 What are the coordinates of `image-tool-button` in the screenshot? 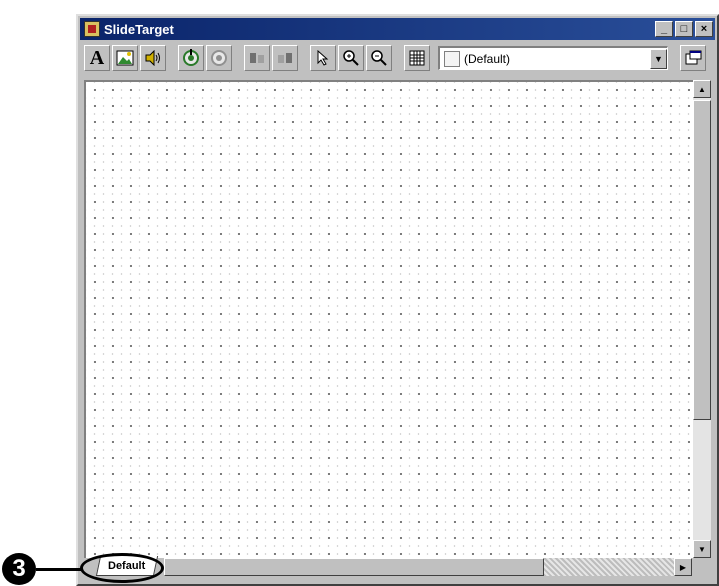 It's located at (125, 58).